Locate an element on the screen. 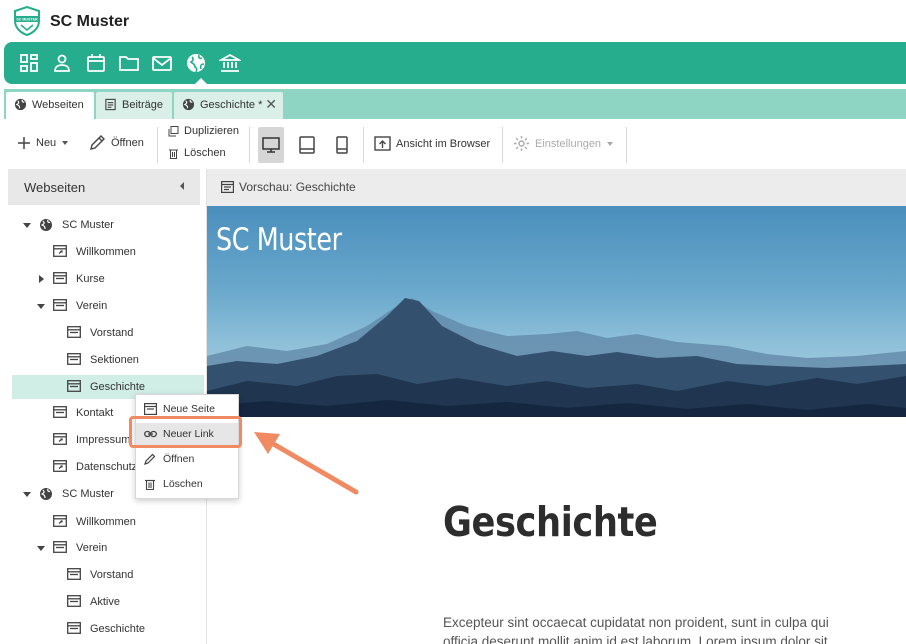  tree-item: Geschichte is located at coordinates (106, 629).